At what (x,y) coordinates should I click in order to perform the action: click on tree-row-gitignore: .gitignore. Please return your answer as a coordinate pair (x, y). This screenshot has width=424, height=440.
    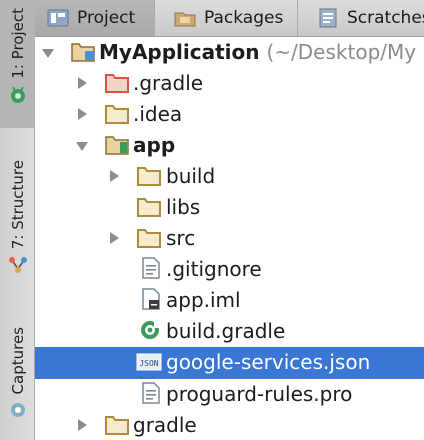
    Looking at the image, I should click on (229, 269).